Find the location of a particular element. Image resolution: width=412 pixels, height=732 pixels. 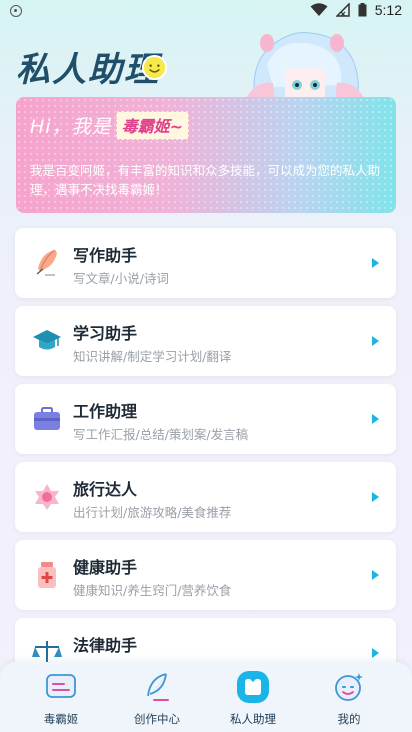

feather-pen-icon is located at coordinates (158, 687).